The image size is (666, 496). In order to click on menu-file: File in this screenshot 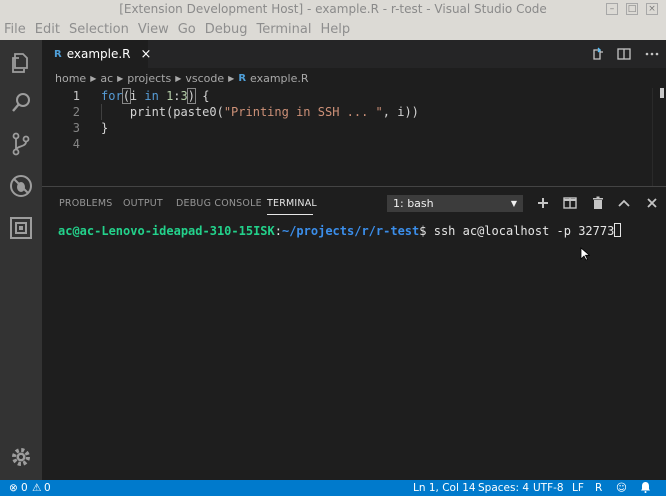, I will do `click(15, 29)`.